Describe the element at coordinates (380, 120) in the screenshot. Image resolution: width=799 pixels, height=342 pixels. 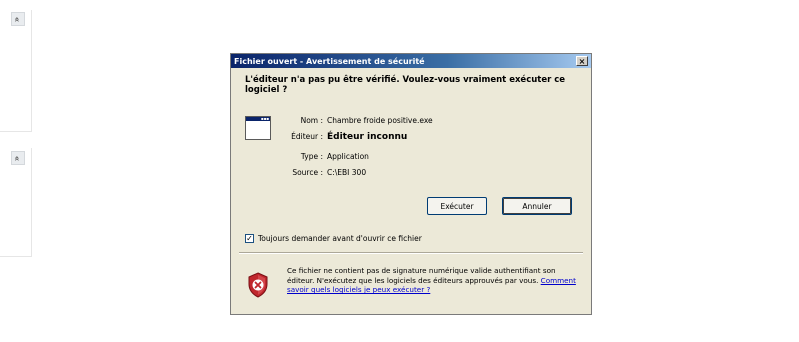
I see `name-value: Chambre froide positive.exe` at that location.